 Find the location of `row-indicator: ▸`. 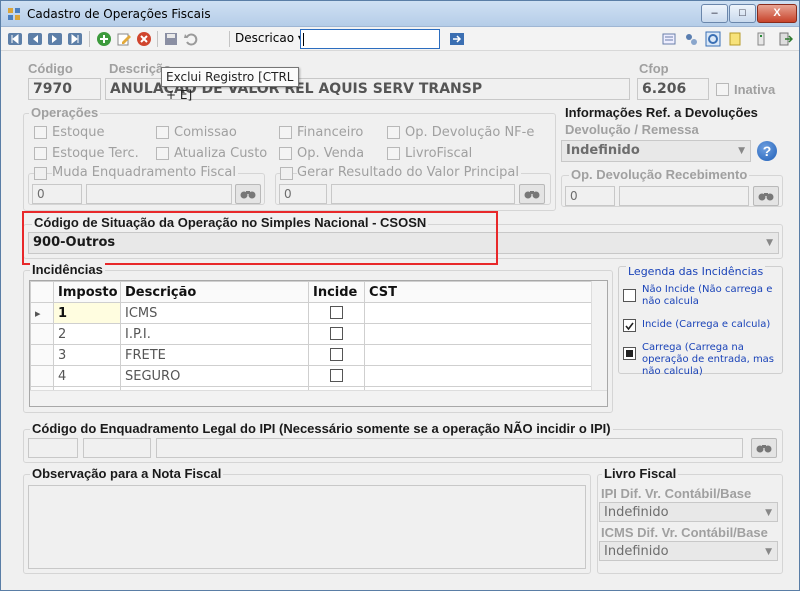

row-indicator: ▸ is located at coordinates (42, 313).